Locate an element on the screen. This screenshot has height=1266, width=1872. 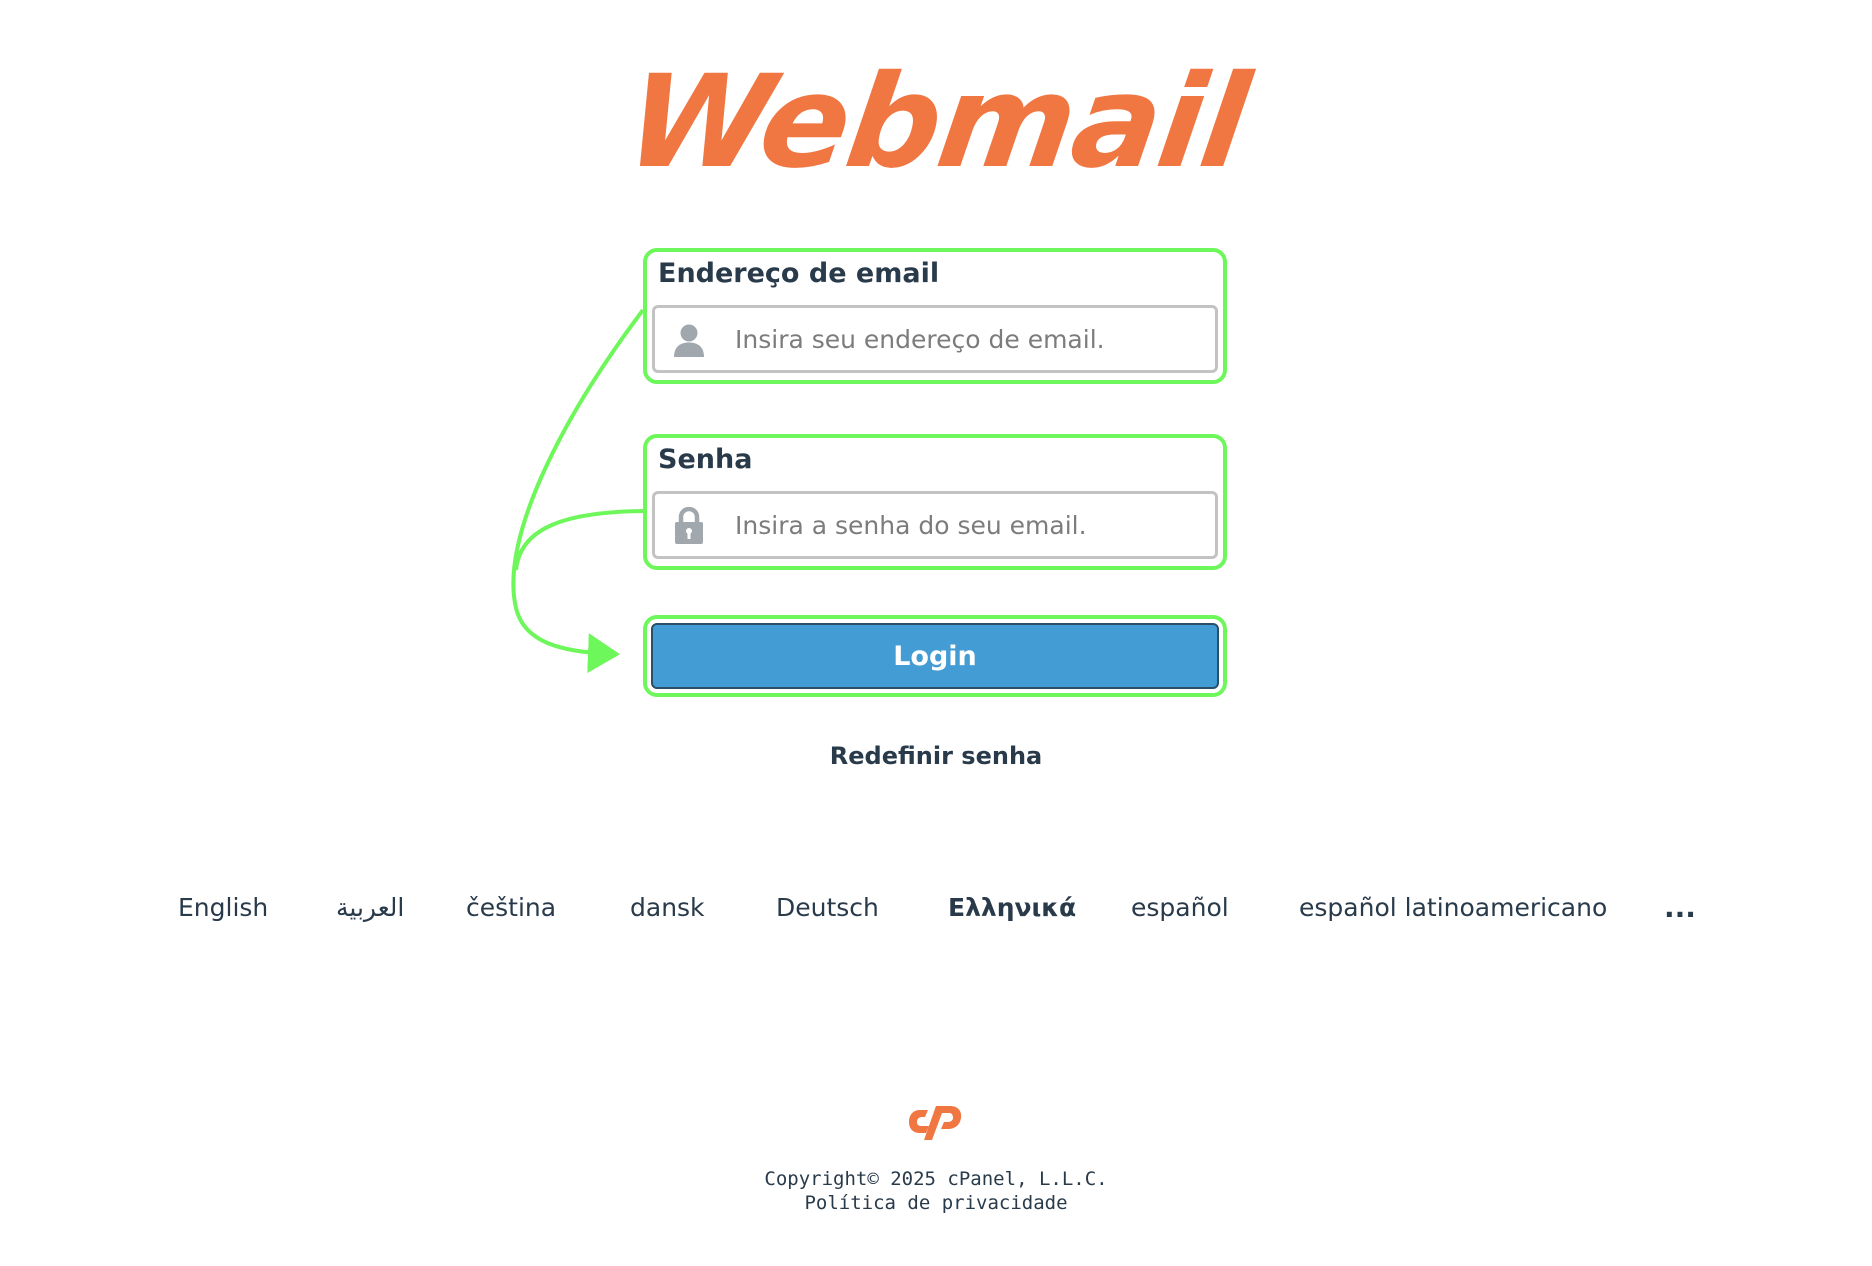
password-input is located at coordinates (970, 525).